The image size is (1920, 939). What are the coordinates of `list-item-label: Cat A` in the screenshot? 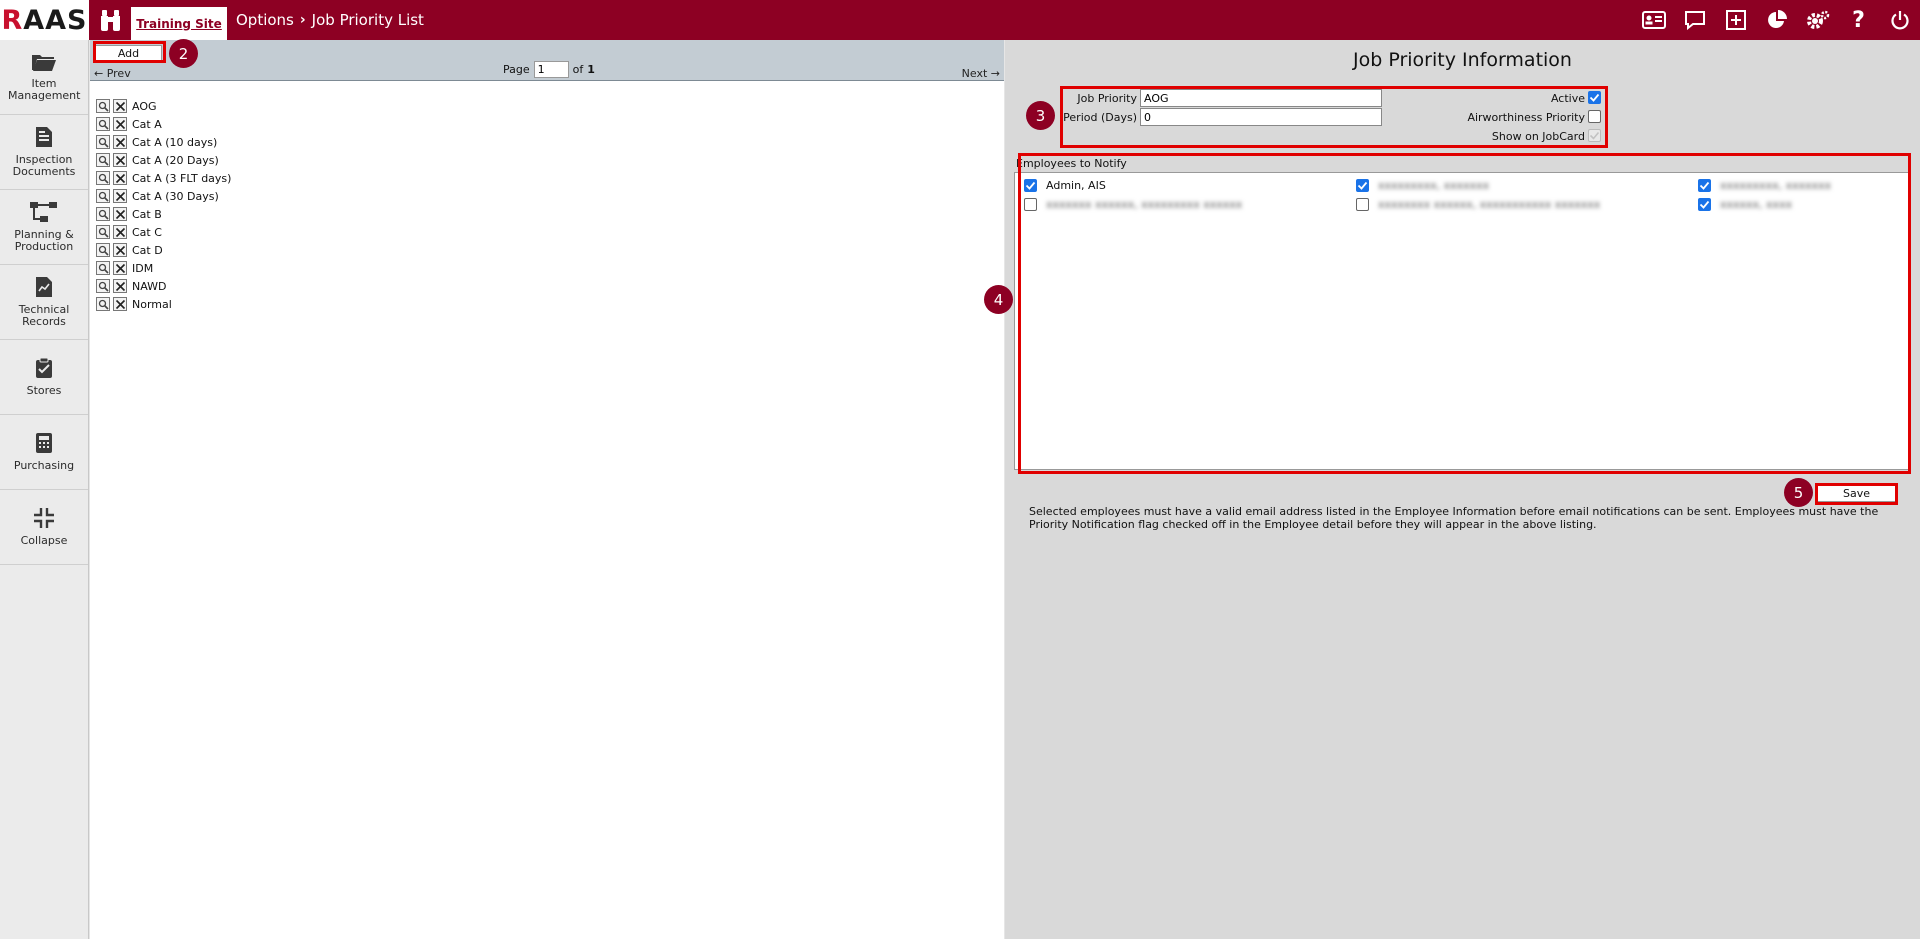 It's located at (147, 124).